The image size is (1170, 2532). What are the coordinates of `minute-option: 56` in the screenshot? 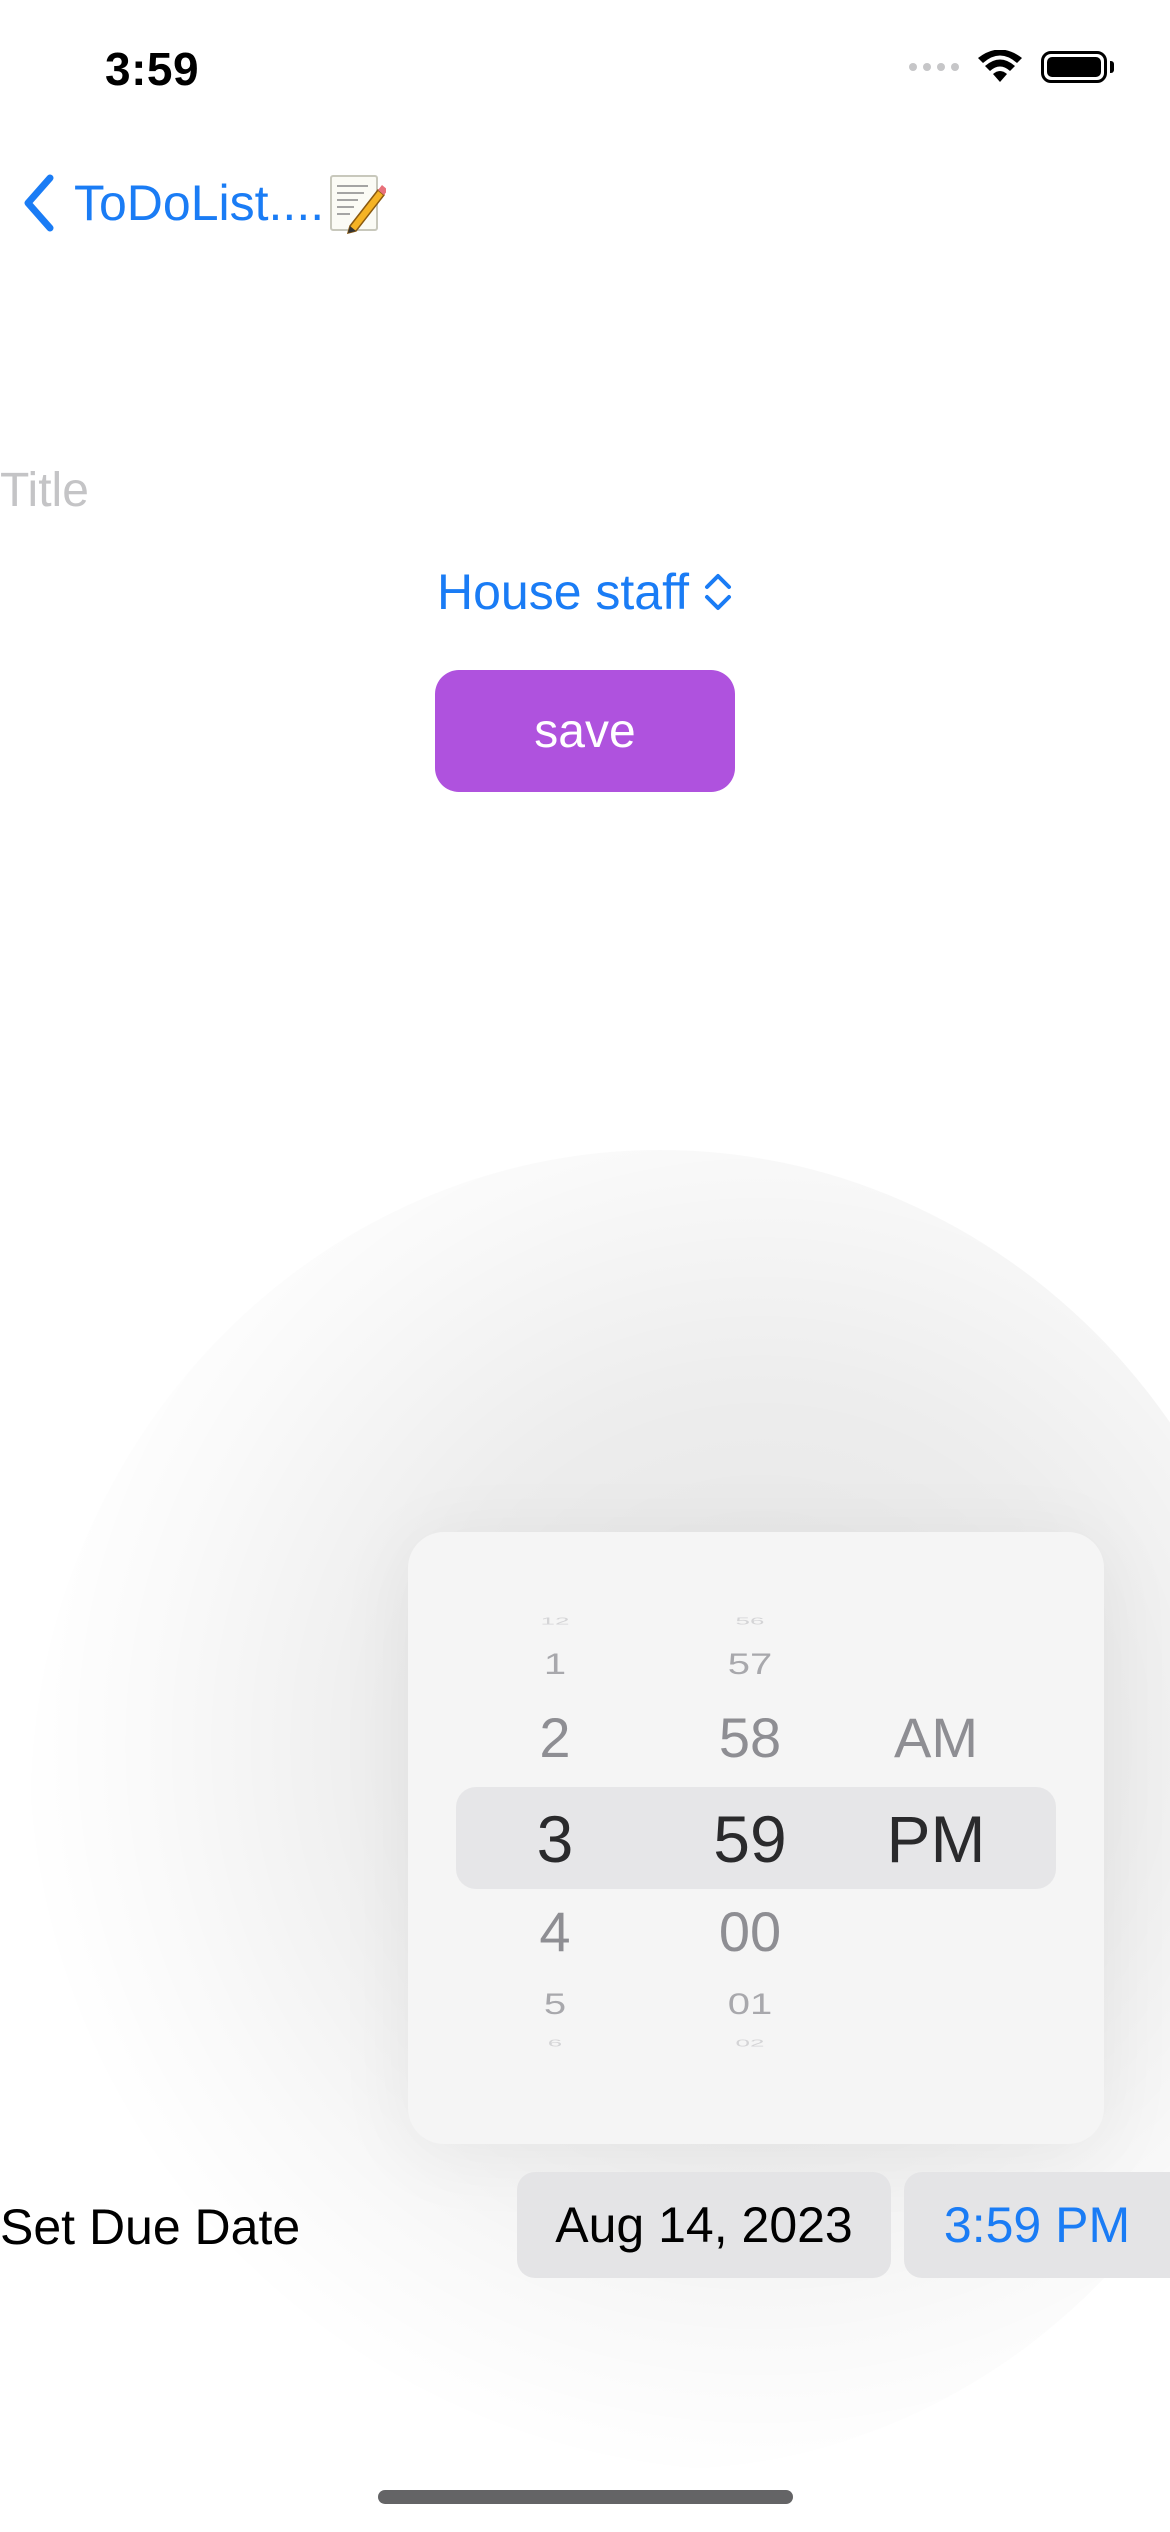 It's located at (750, 1621).